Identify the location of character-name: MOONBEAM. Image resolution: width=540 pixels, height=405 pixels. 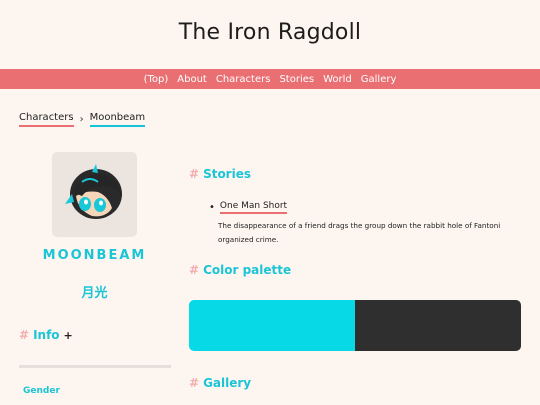
(94, 255).